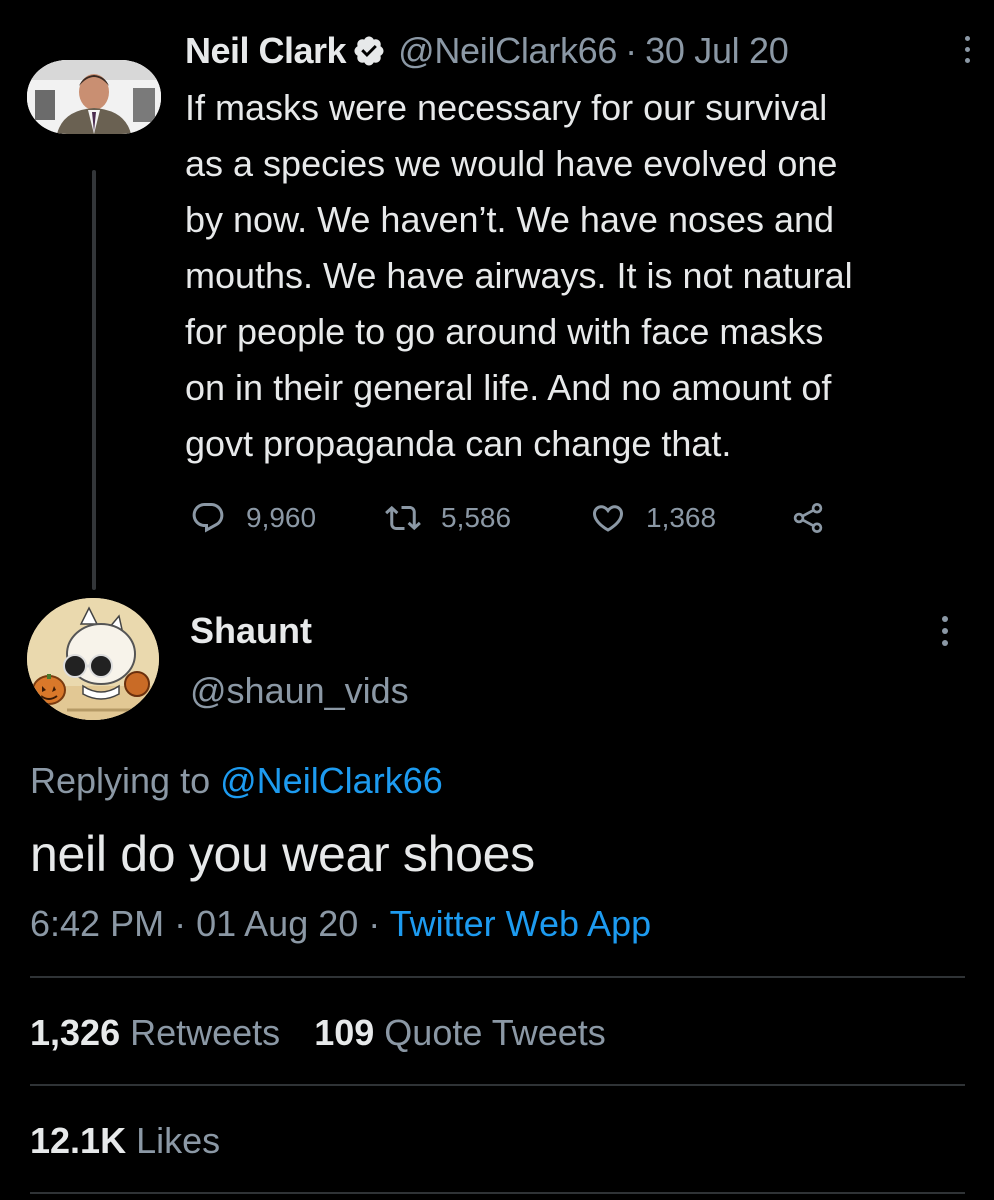 The height and width of the screenshot is (1200, 994). I want to click on reply-tweet-text: neil do you wear shoes, so click(282, 854).